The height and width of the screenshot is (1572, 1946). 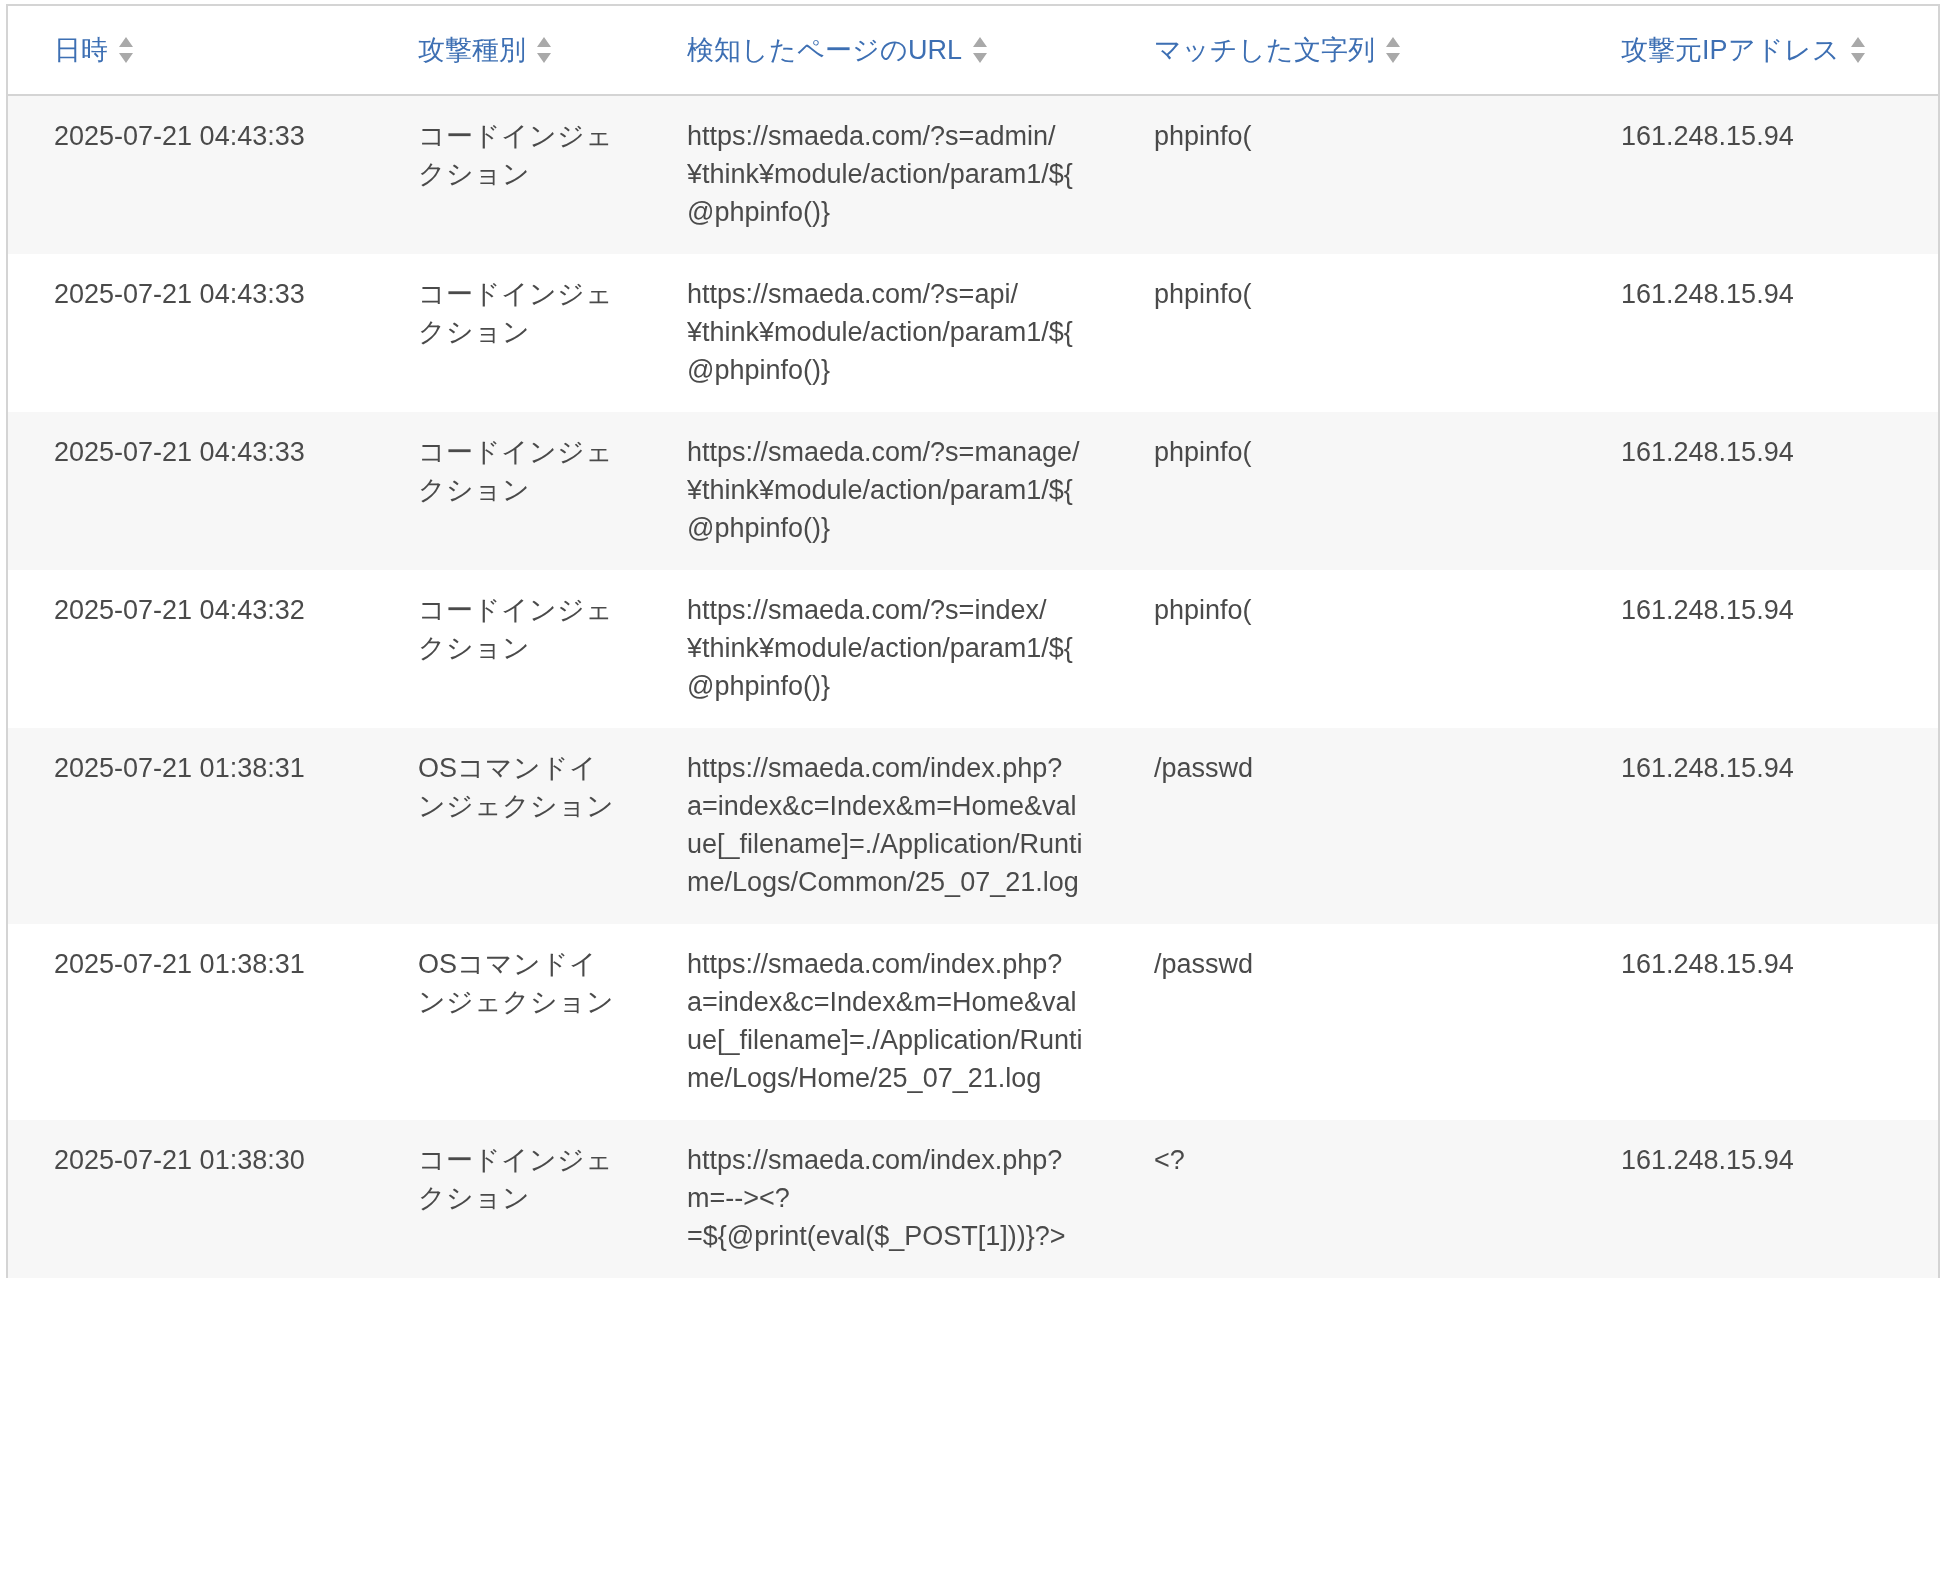 What do you see at coordinates (179, 610) in the screenshot?
I see `table-cell: 2025-07-21 04:43:32` at bounding box center [179, 610].